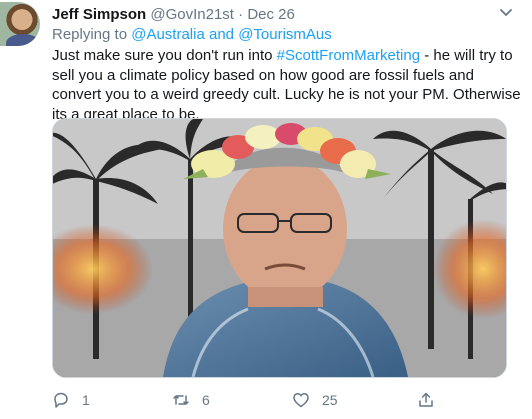 The height and width of the screenshot is (419, 532). Describe the element at coordinates (86, 400) in the screenshot. I see `reply-count: 1` at that location.